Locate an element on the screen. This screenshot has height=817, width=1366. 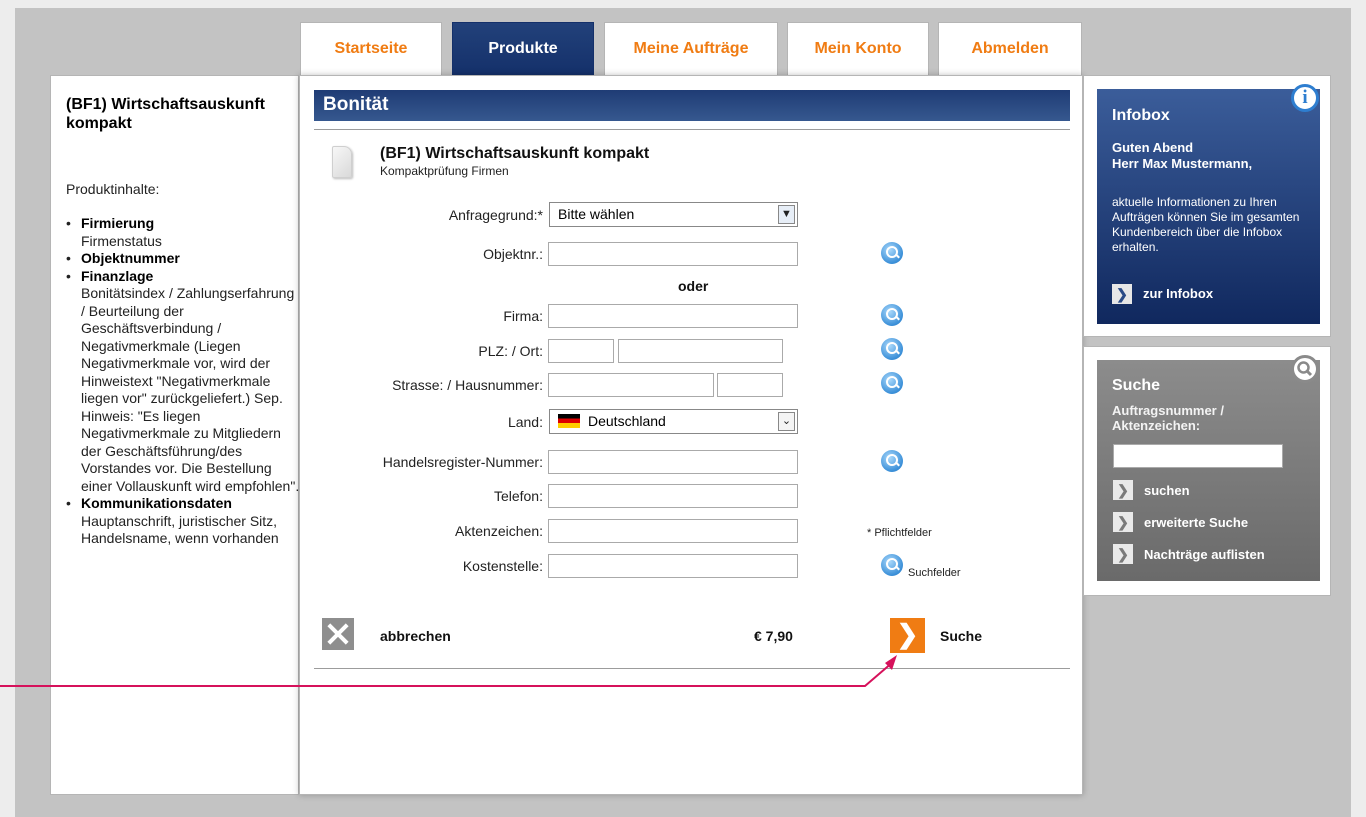
annotation-arrow is located at coordinates (448, 671).